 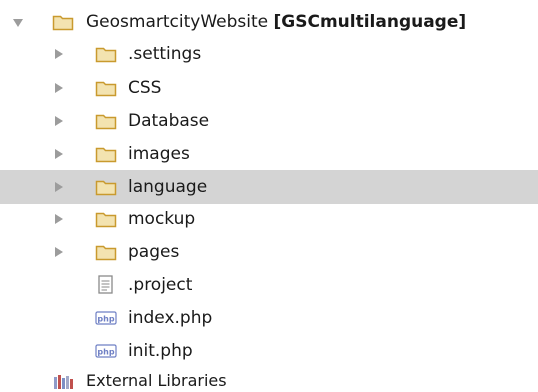 What do you see at coordinates (269, 378) in the screenshot?
I see `tree-external-libraries: External Libraries` at bounding box center [269, 378].